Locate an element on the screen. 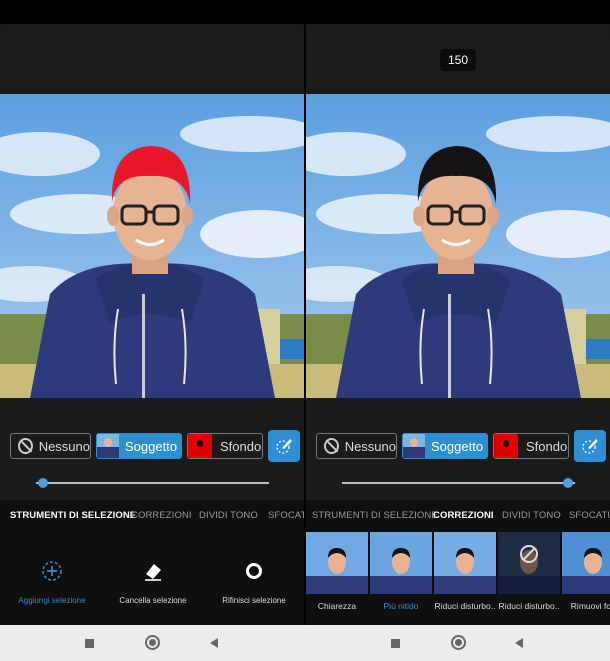 This screenshot has width=610, height=661. refine-selection-label: Rifinisci selezione is located at coordinates (254, 600).